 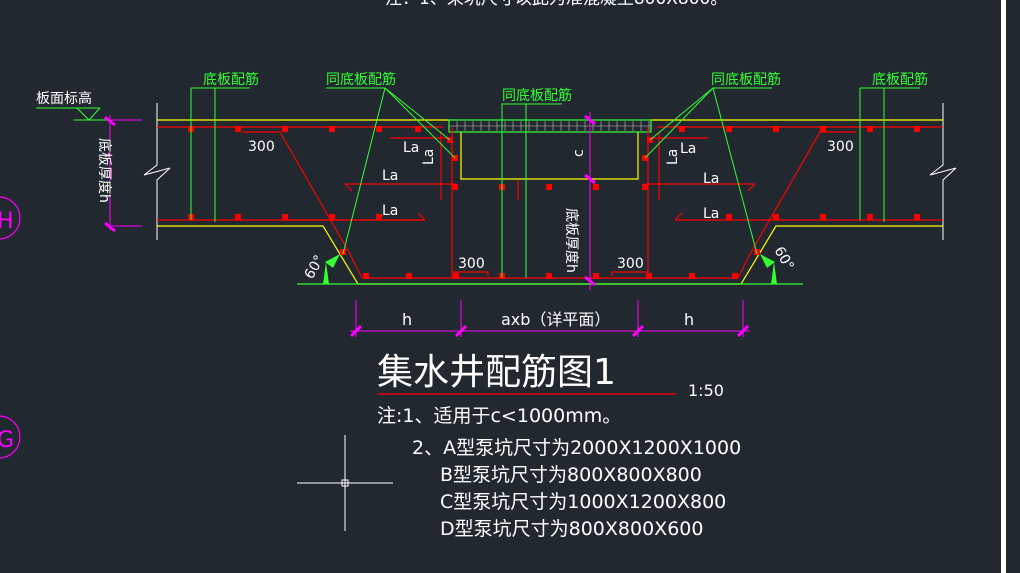 What do you see at coordinates (411, 148) in the screenshot?
I see `la-label-1: La` at bounding box center [411, 148].